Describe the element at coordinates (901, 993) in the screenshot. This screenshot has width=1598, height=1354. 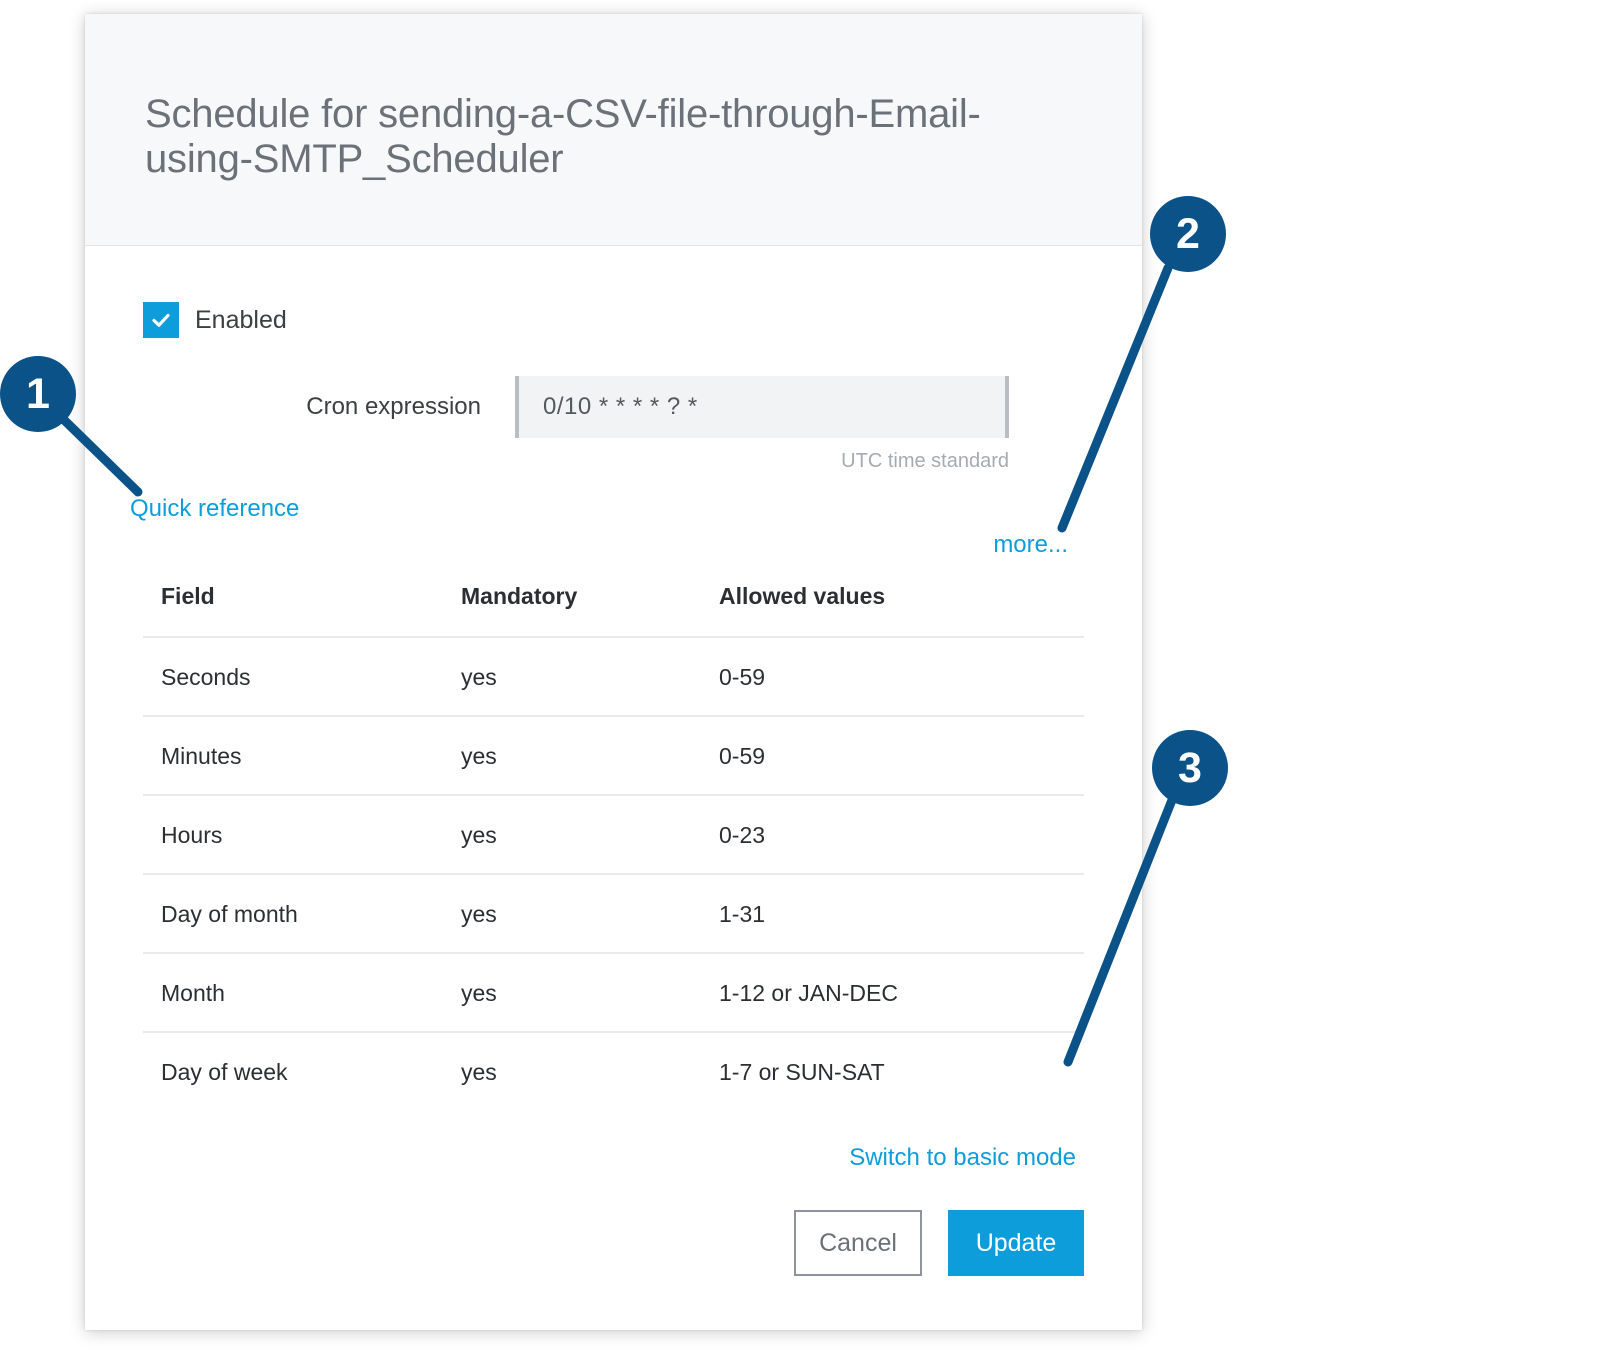
I see `cell-allowed: 1-12 or JAN-DEC` at that location.